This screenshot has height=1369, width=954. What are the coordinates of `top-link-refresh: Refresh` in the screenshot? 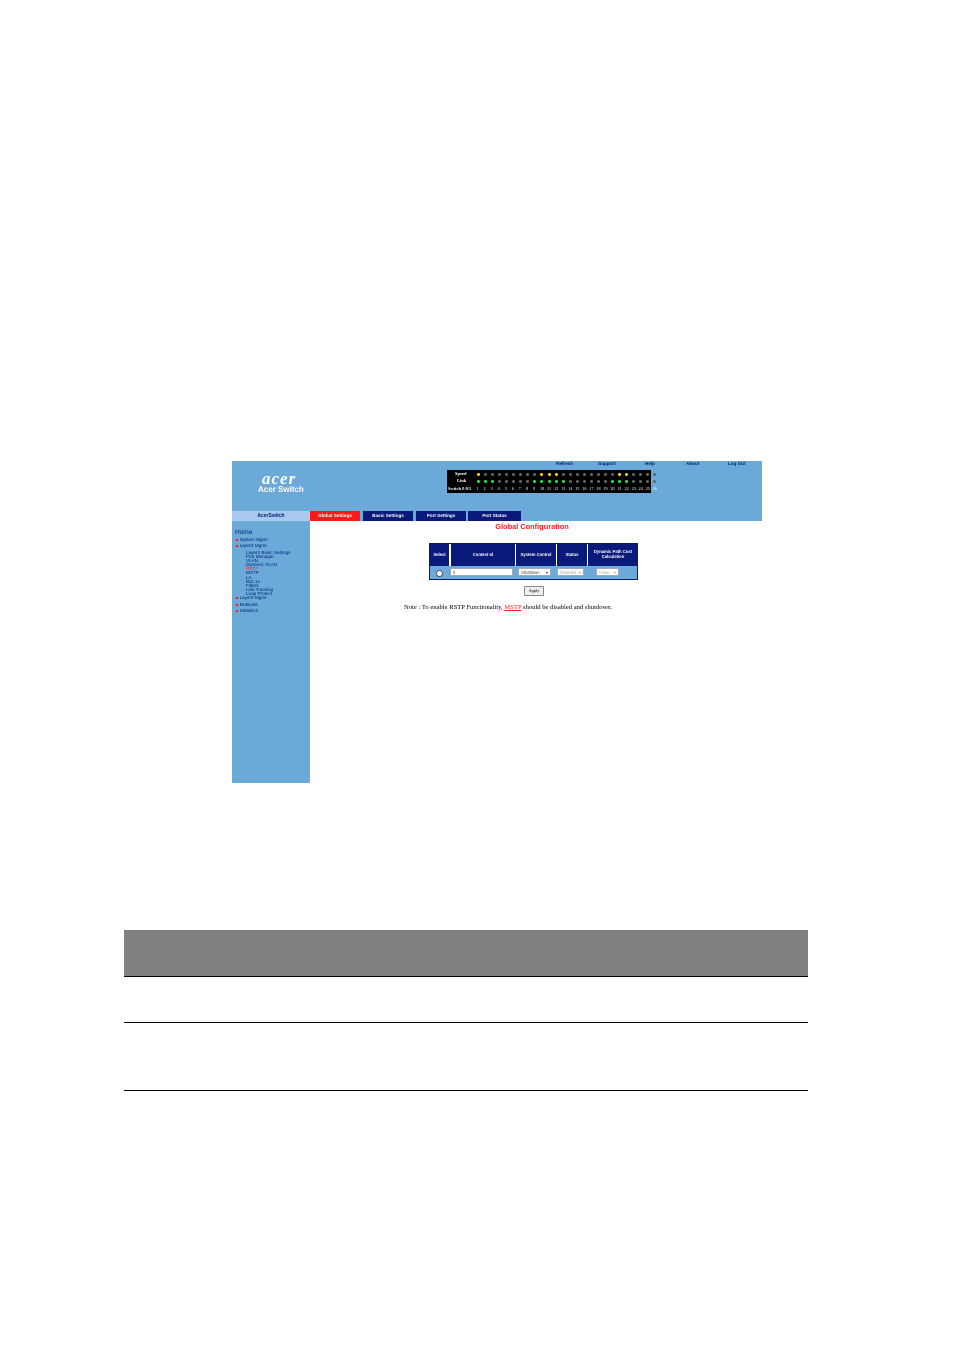 It's located at (564, 463).